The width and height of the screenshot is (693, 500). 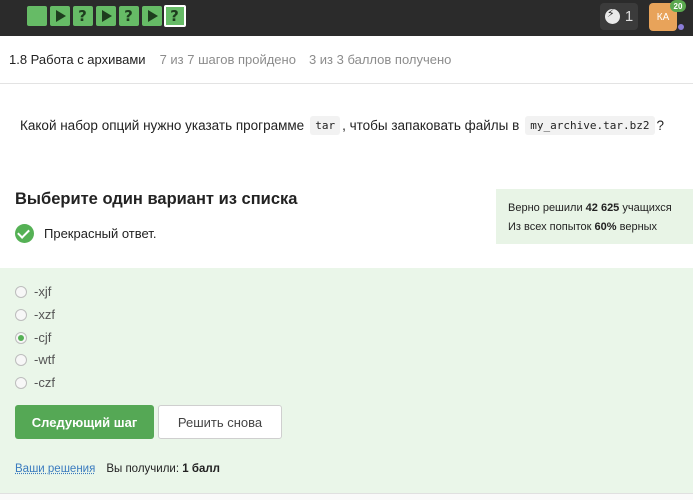 I want to click on divider, so click(x=346, y=496).